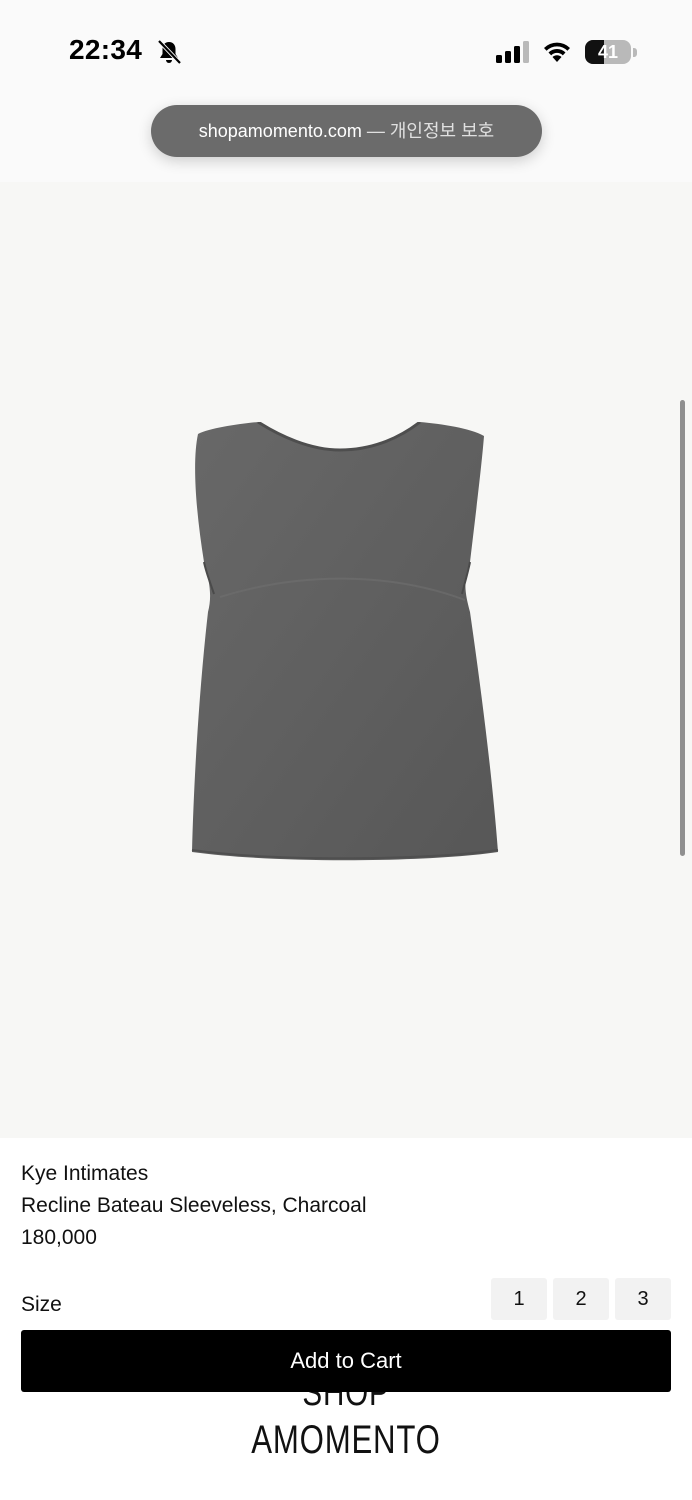  I want to click on size-option-2: 2, so click(581, 1299).